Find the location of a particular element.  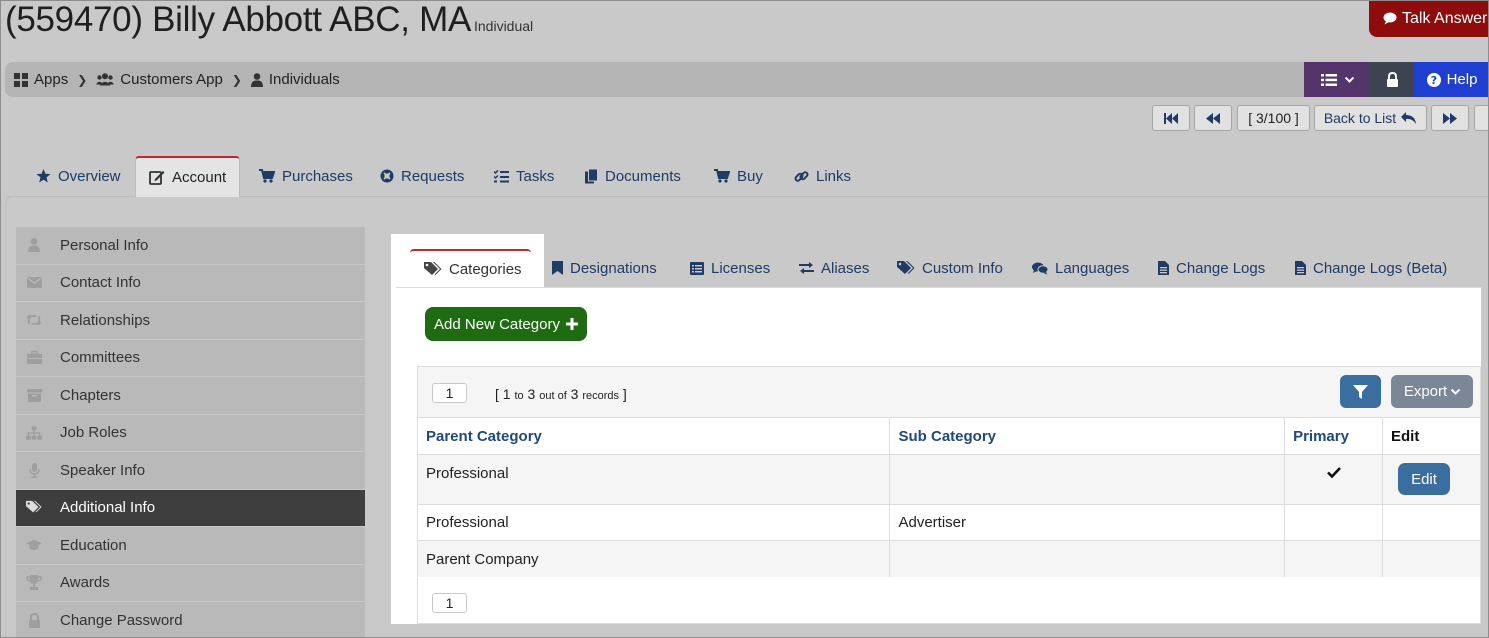

breadcrumb-individuals: Individuals is located at coordinates (295, 79).